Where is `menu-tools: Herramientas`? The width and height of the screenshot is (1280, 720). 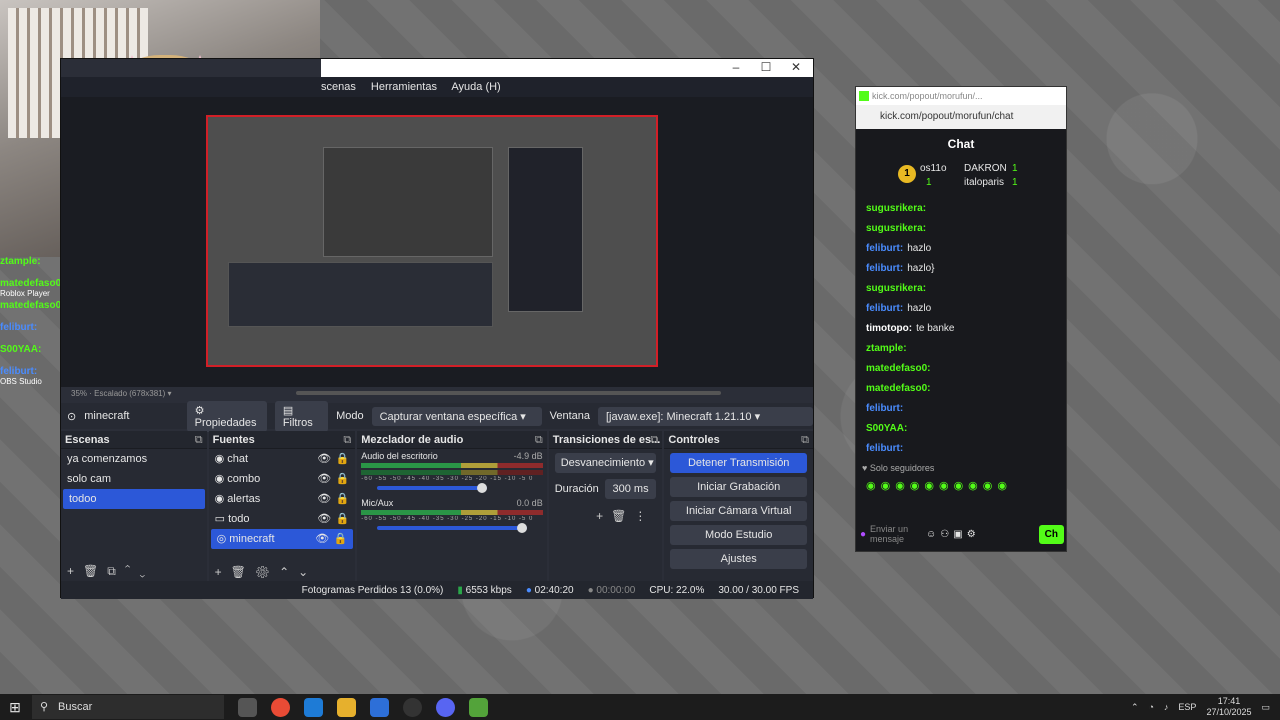 menu-tools: Herramientas is located at coordinates (404, 87).